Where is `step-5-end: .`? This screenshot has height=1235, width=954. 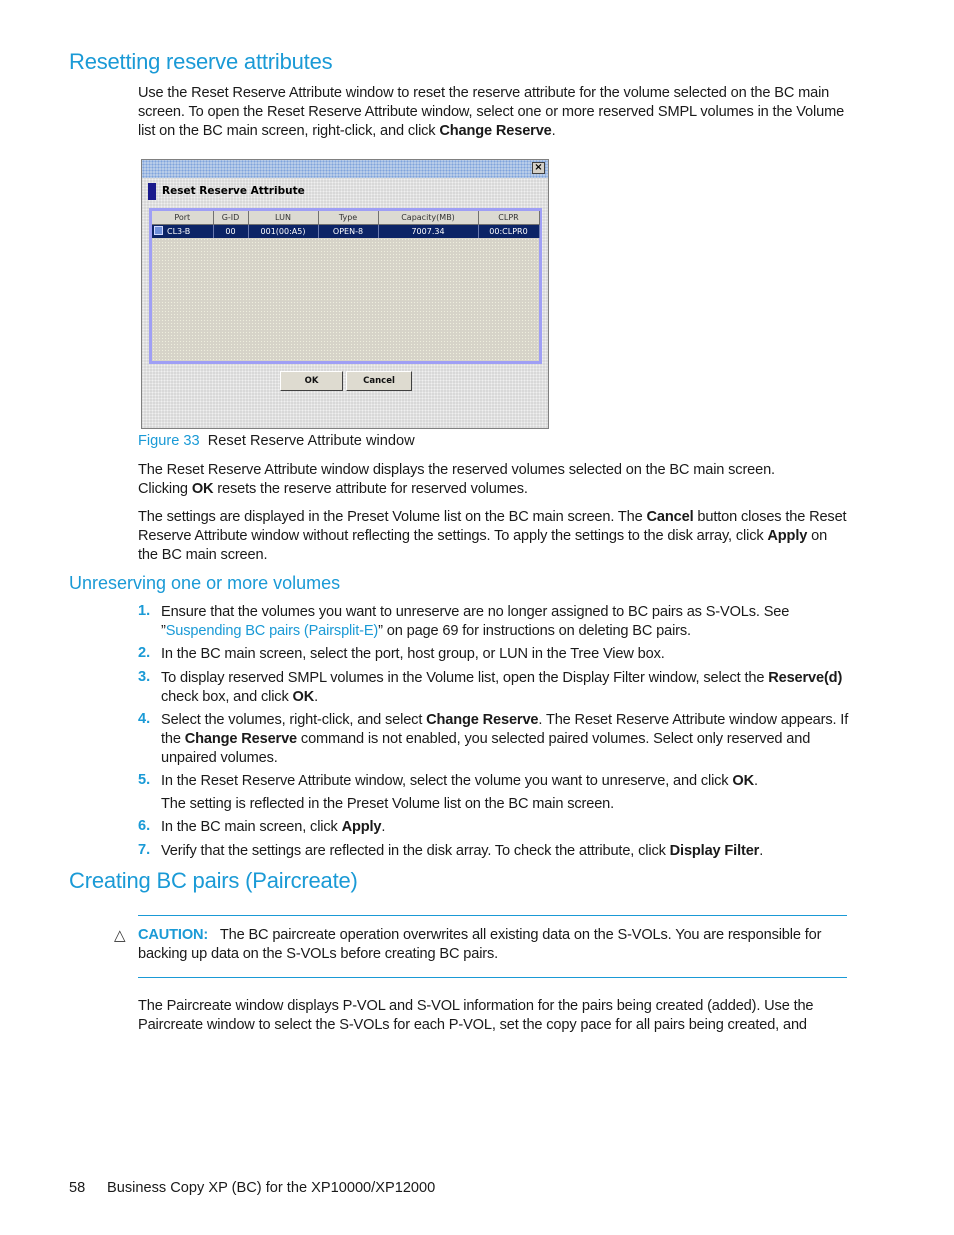
step-5-end: . is located at coordinates (755, 781).